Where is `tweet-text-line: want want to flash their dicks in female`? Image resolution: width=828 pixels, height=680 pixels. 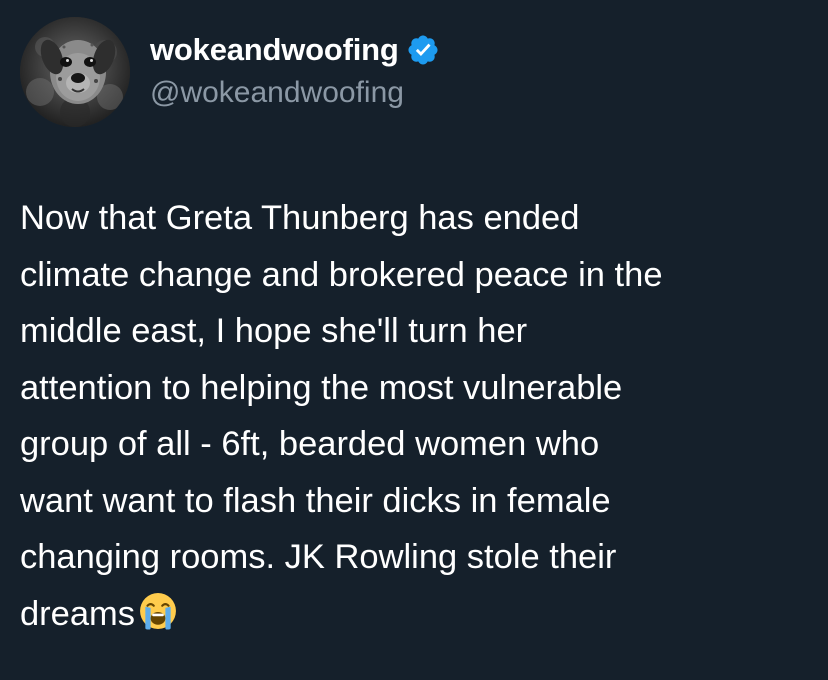
tweet-text-line: want want to flash their dicks in female is located at coordinates (315, 500).